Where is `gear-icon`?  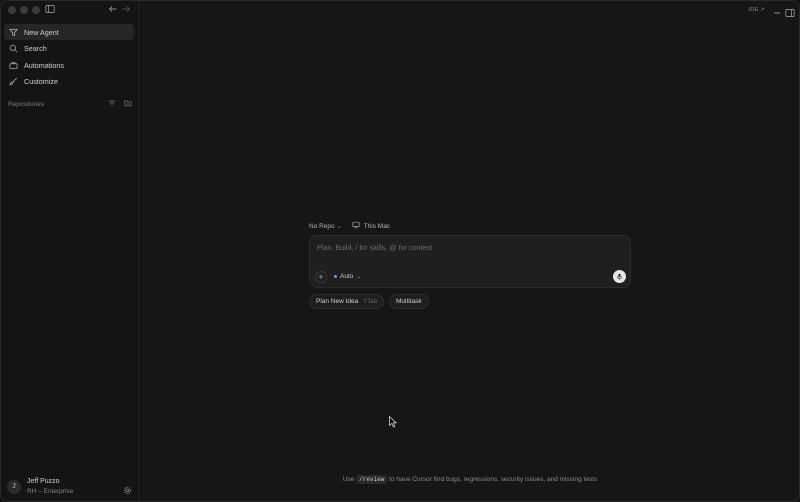 gear-icon is located at coordinates (128, 488).